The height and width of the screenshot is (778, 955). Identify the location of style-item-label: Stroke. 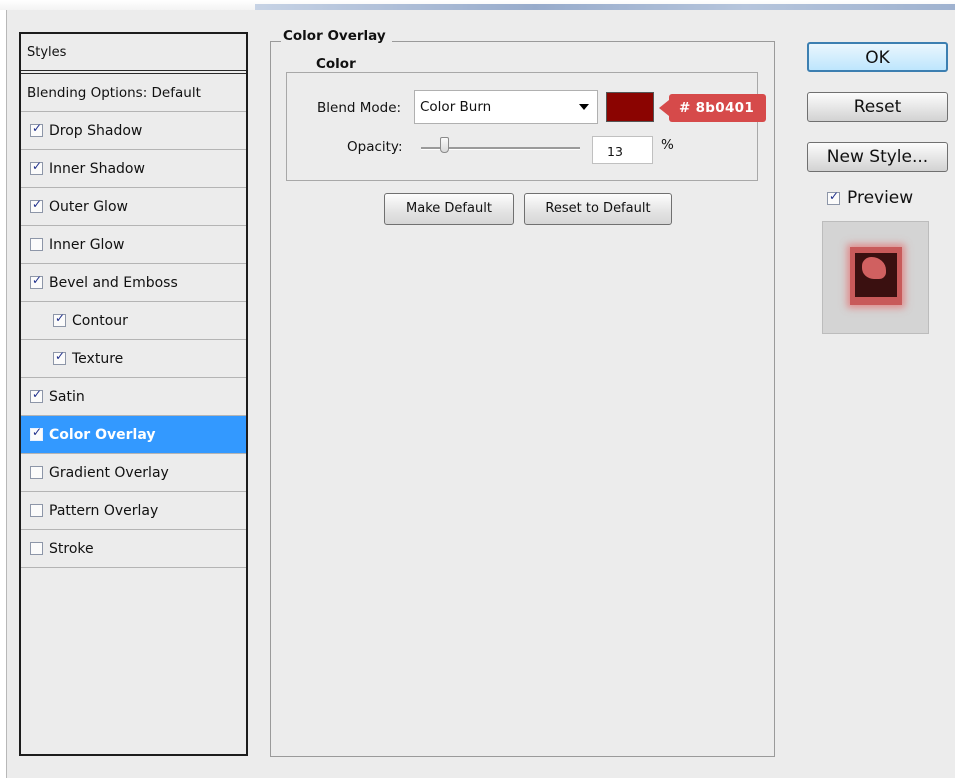
(71, 548).